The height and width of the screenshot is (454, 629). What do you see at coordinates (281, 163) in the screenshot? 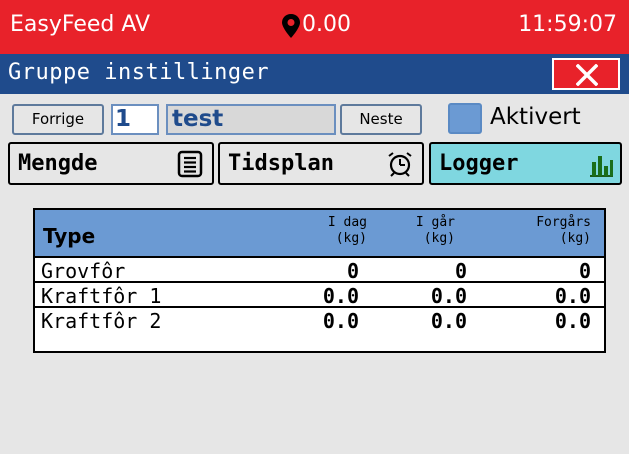
I see `tab-label: Tidsplan` at bounding box center [281, 163].